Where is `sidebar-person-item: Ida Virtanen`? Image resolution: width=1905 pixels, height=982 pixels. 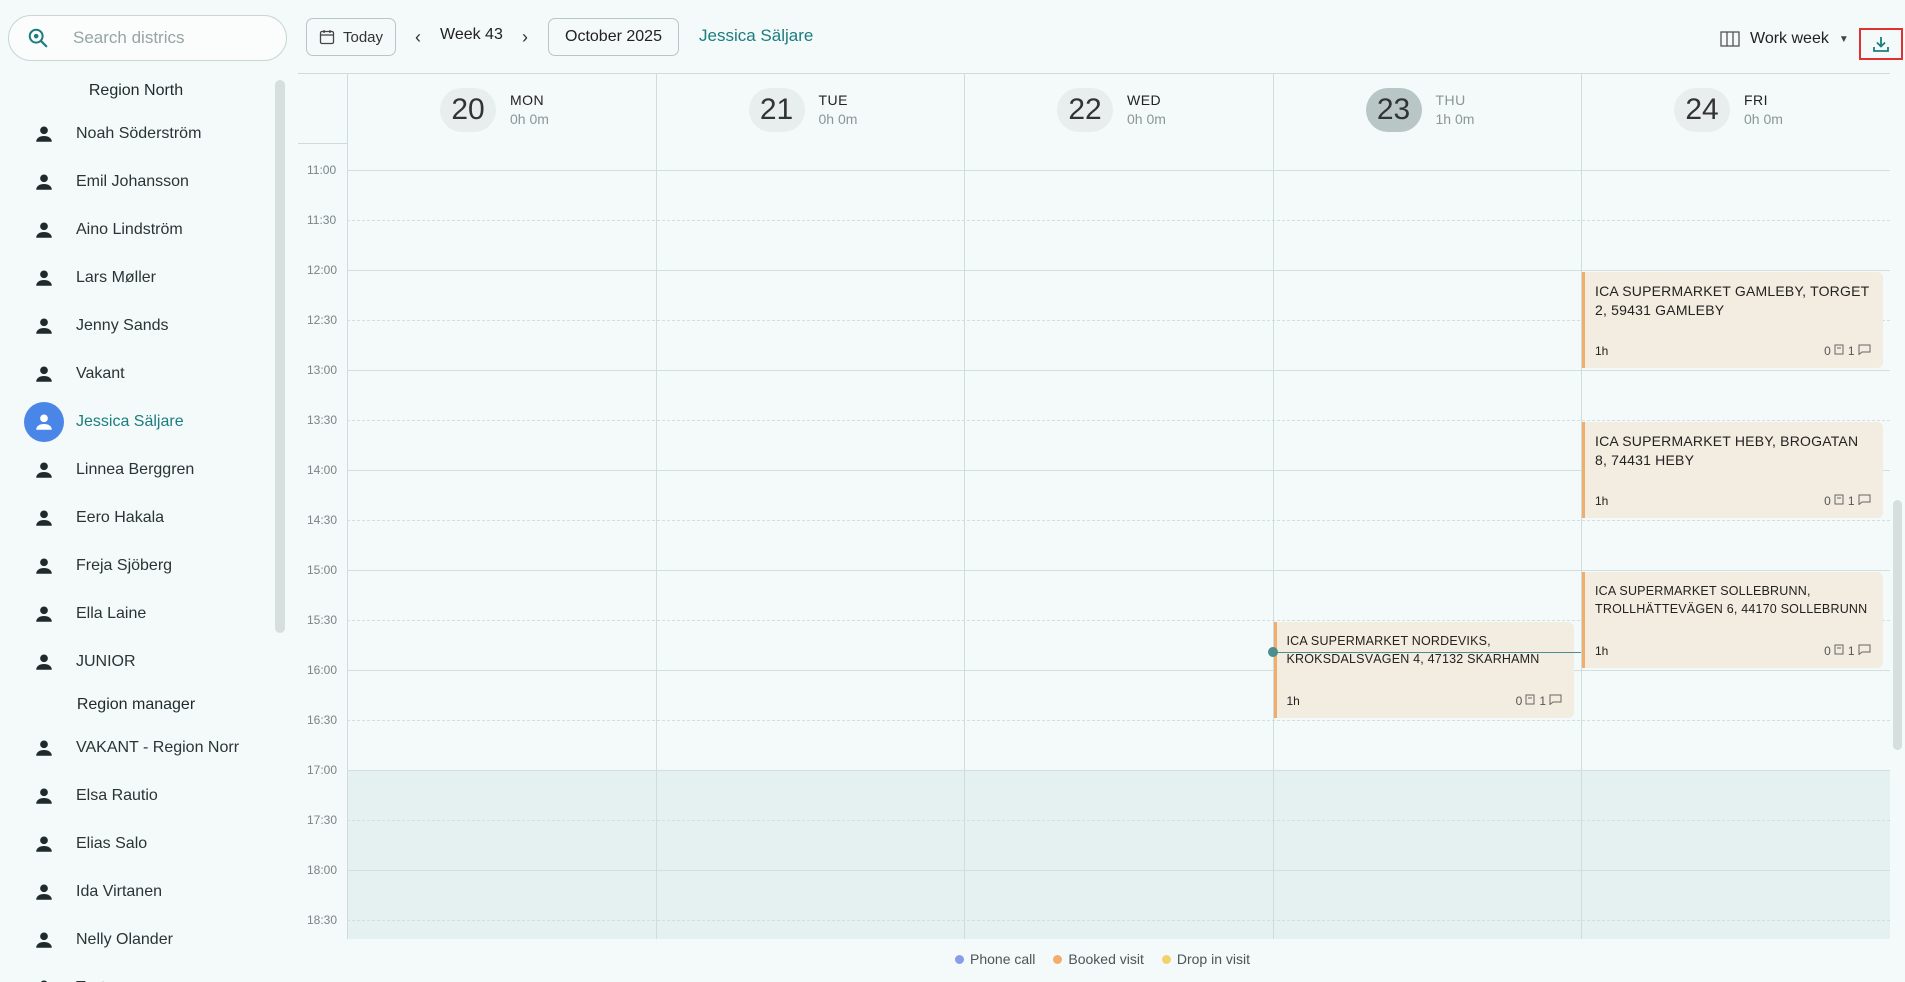
sidebar-person-item: Ida Virtanen is located at coordinates (136, 892).